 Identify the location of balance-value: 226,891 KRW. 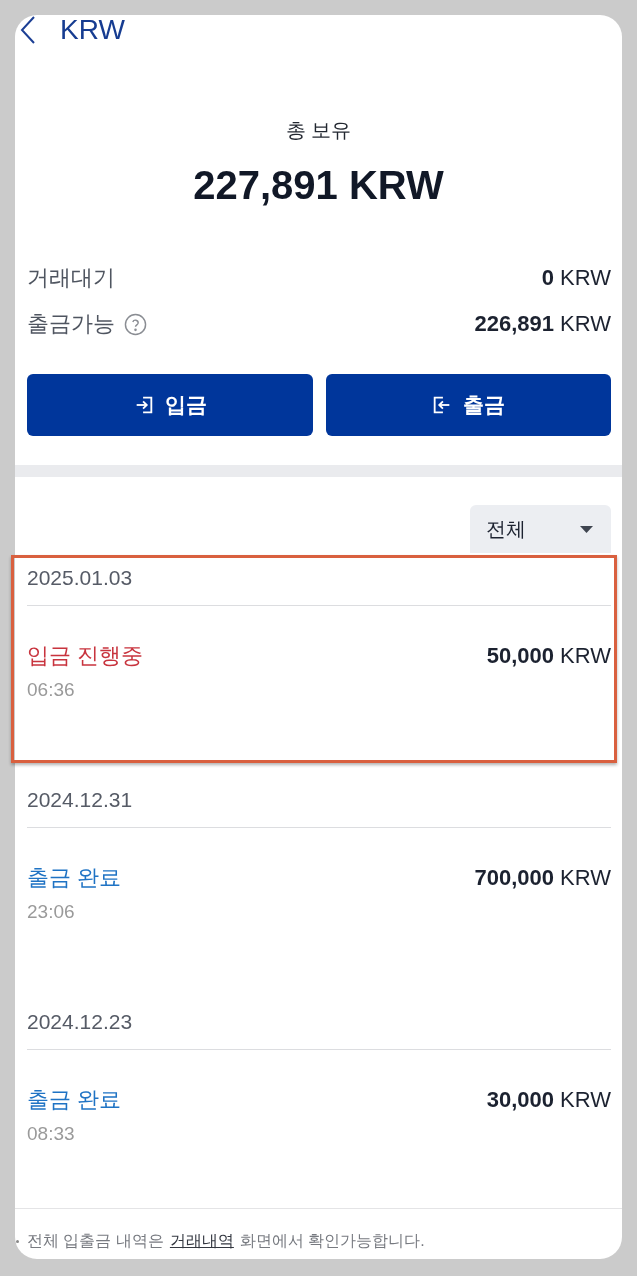
(542, 324).